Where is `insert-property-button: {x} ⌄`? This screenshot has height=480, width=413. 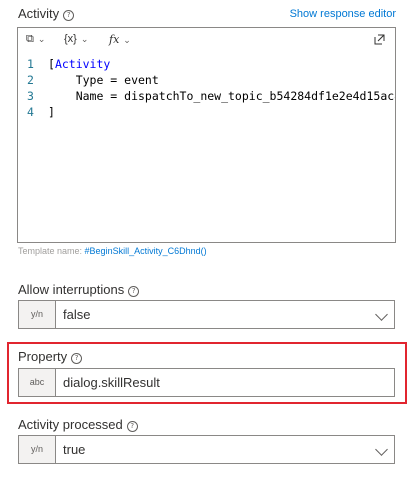 insert-property-button: {x} ⌄ is located at coordinates (76, 39).